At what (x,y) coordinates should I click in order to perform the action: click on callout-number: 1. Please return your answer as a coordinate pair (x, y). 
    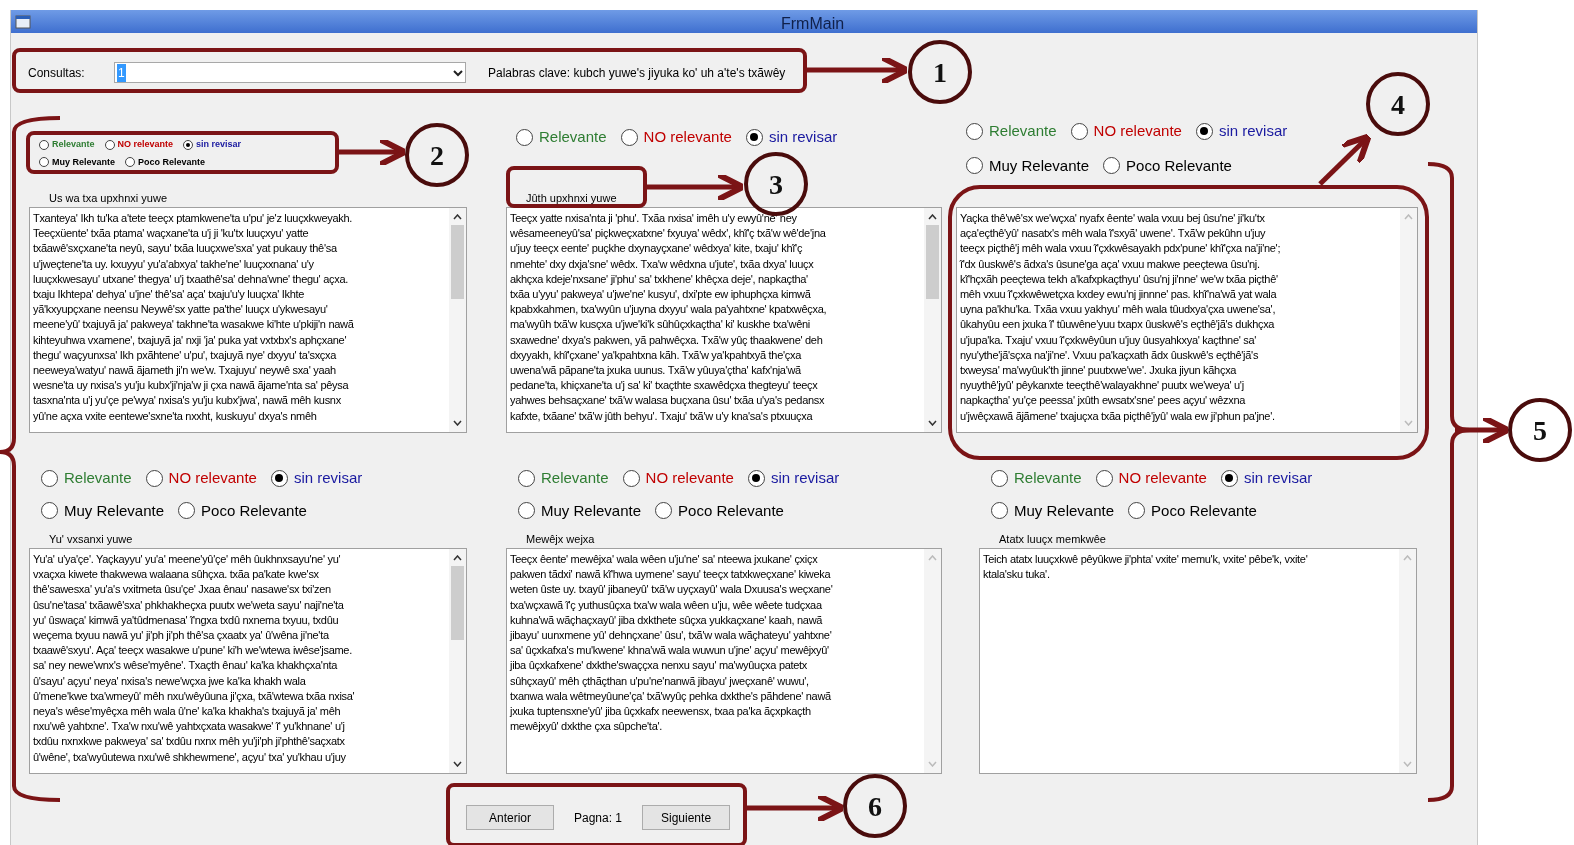
    Looking at the image, I should click on (940, 72).